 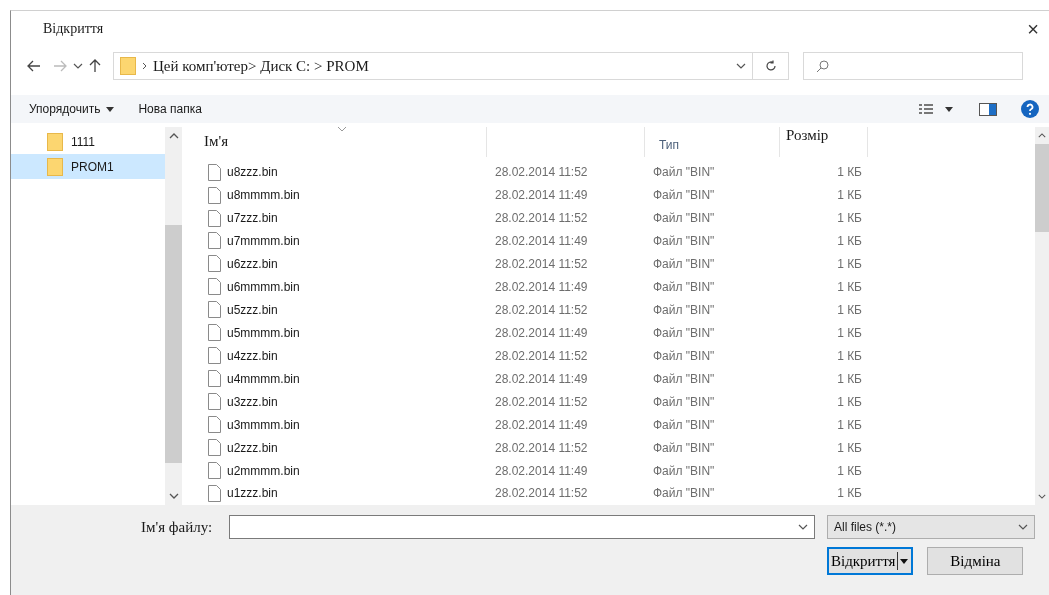 What do you see at coordinates (252, 447) in the screenshot?
I see `file-name: u2zzz.bin` at bounding box center [252, 447].